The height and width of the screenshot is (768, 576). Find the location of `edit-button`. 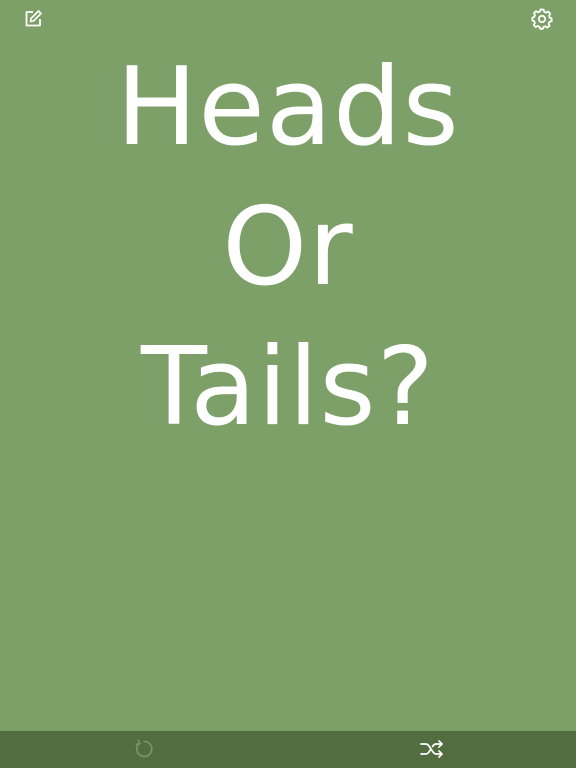

edit-button is located at coordinates (33, 19).